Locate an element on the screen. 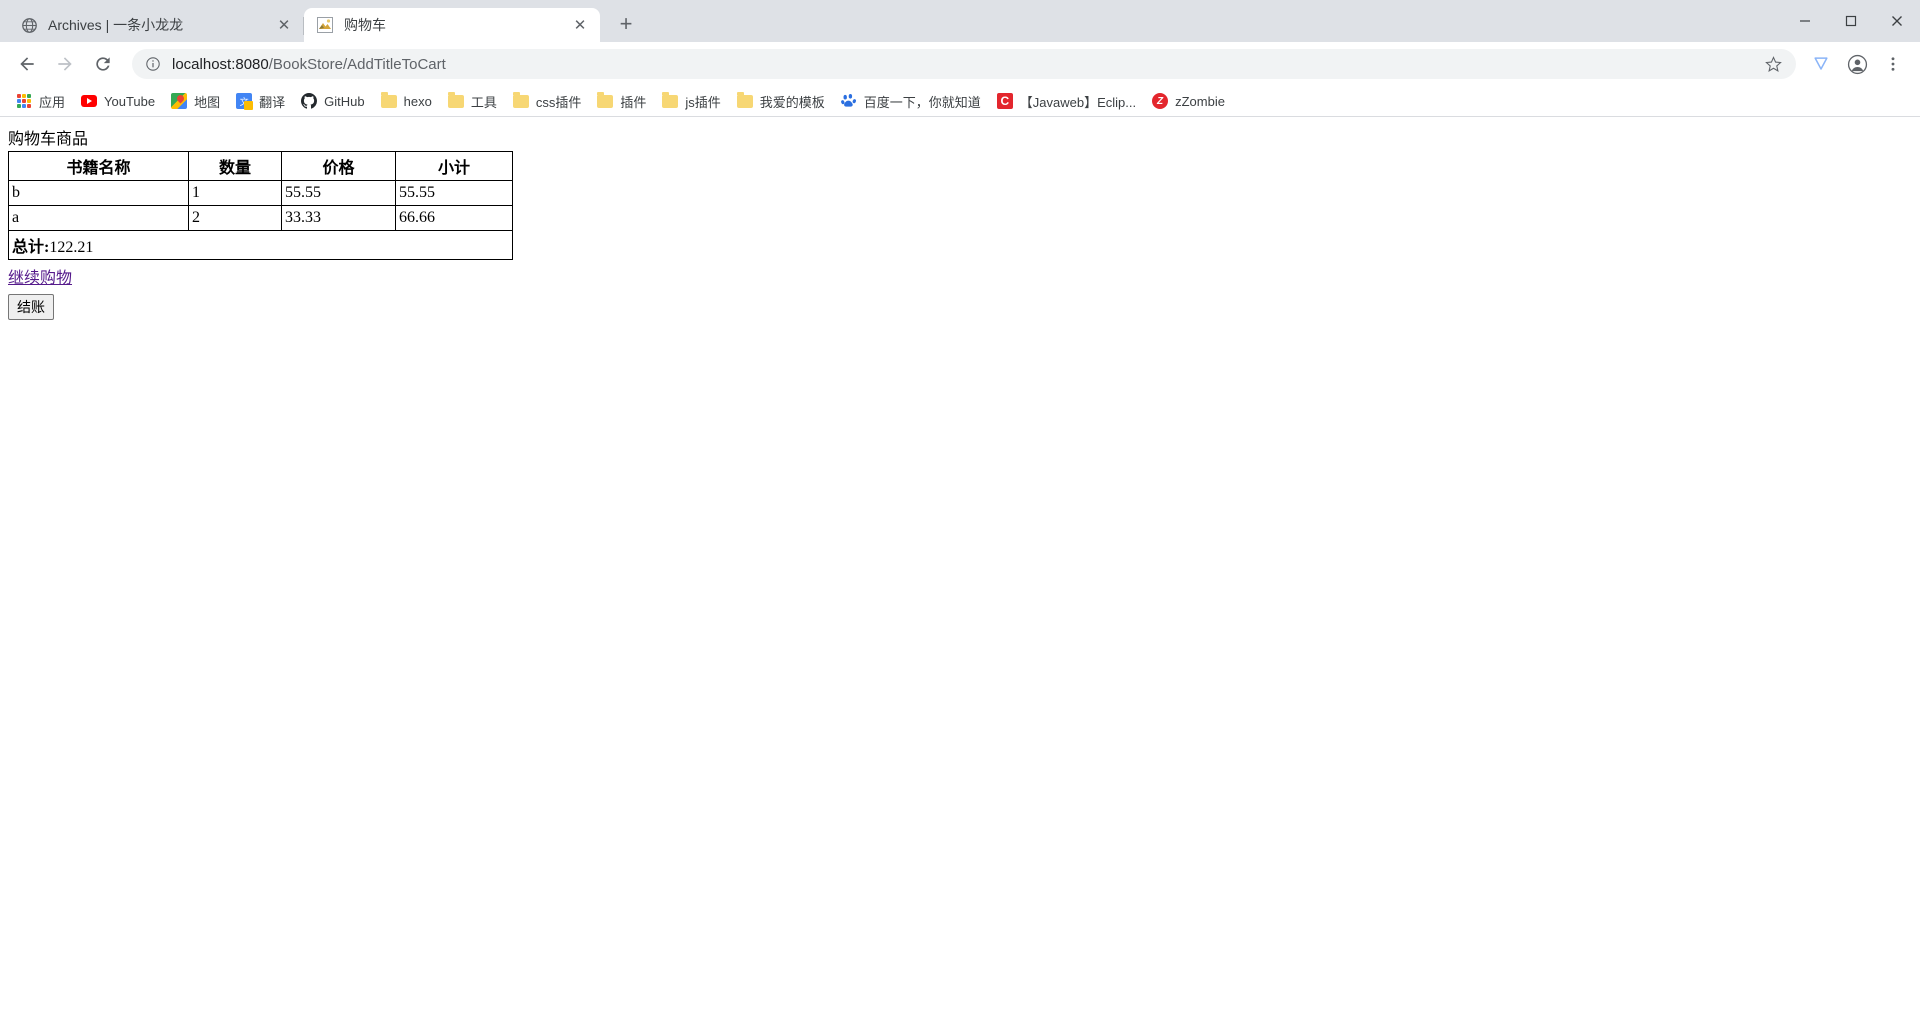 The height and width of the screenshot is (1024, 1920). tab-archives: Archives | 一条小龙龙 ✕ is located at coordinates (156, 25).